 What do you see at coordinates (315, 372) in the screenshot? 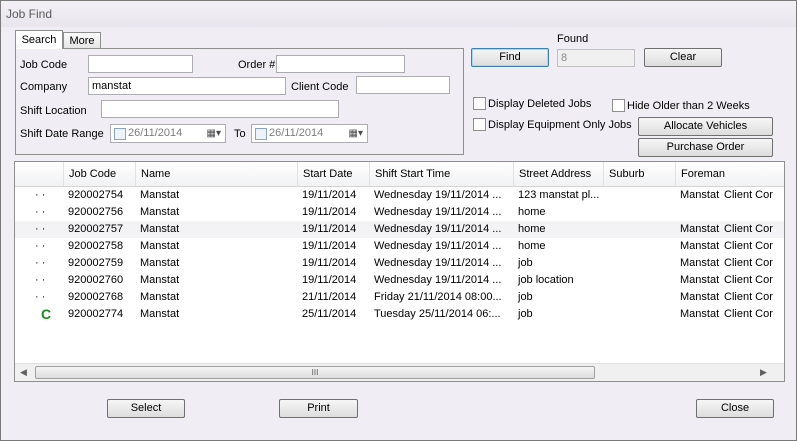
I see `scroll-thumb: III` at bounding box center [315, 372].